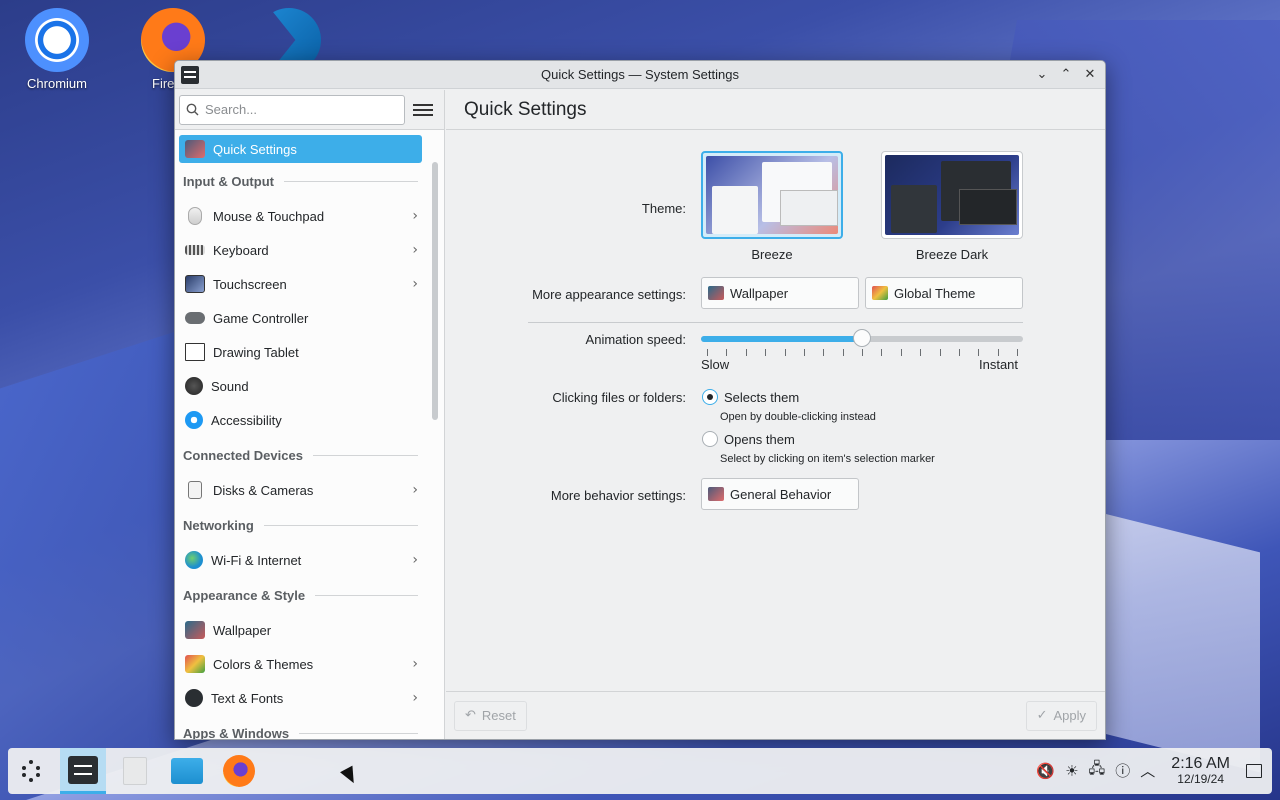 Image resolution: width=1280 pixels, height=800 pixels. What do you see at coordinates (57, 49) in the screenshot?
I see `desktop-icon-chromium: Chromium` at bounding box center [57, 49].